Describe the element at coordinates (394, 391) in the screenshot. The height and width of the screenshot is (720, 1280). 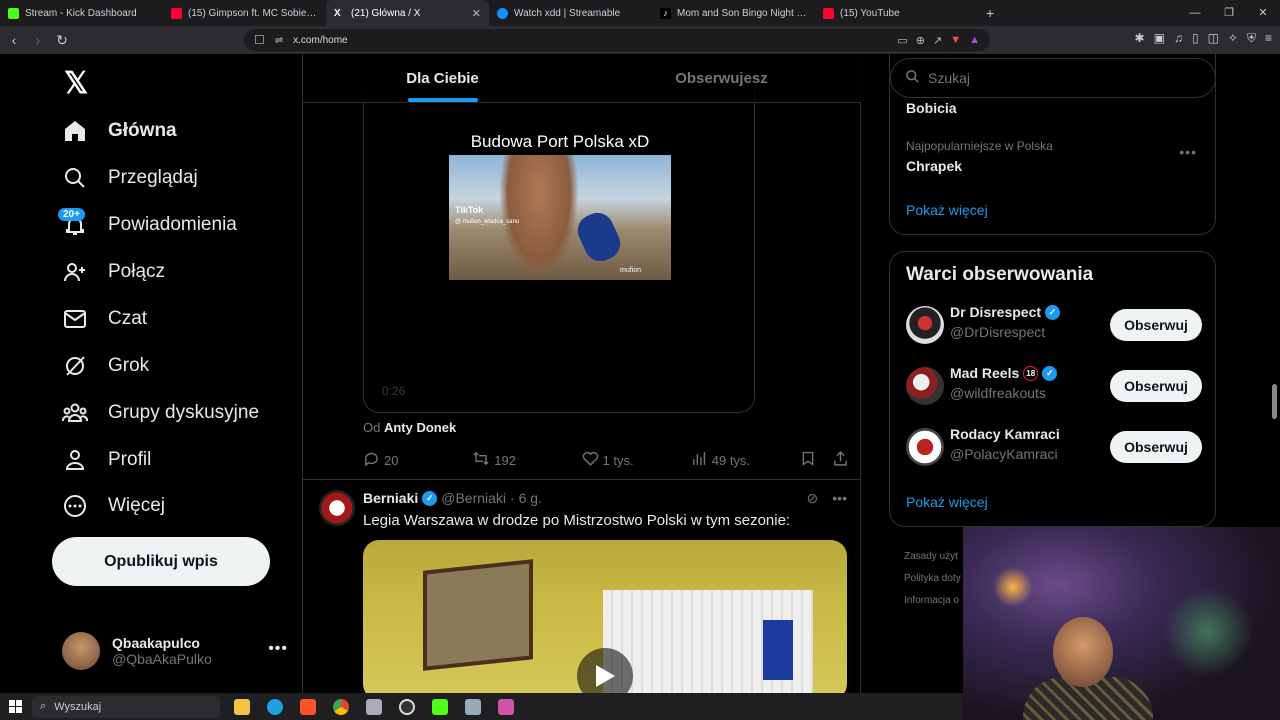
I see `video-timestamp: 0:26` at that location.